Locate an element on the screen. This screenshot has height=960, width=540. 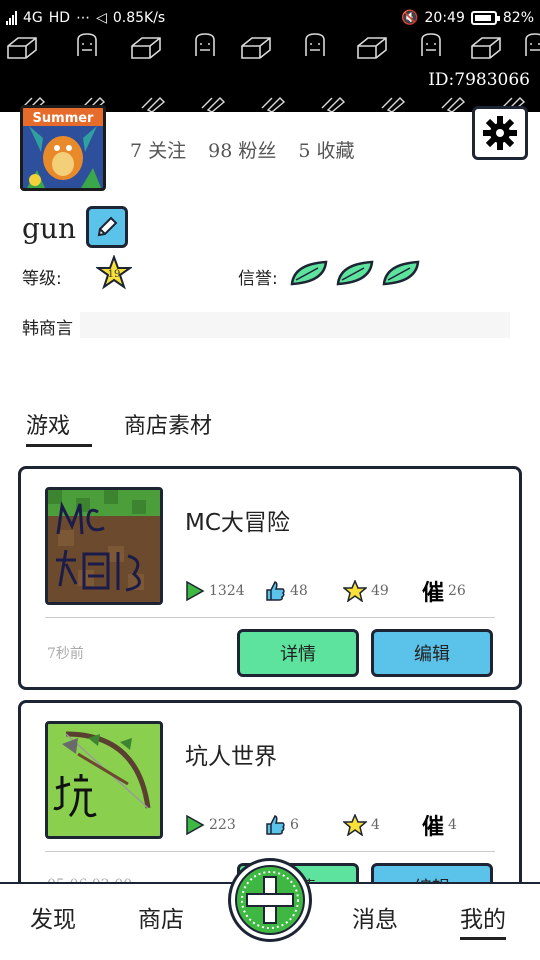
level-star-icon: 19 is located at coordinates (114, 272).